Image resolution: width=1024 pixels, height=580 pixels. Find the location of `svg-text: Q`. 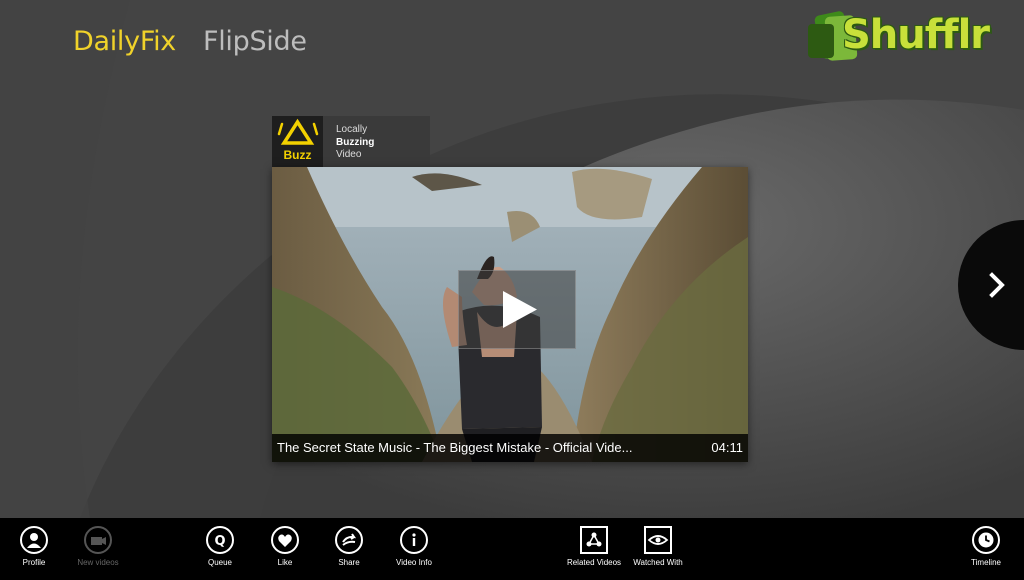

svg-text: Q is located at coordinates (219, 541).